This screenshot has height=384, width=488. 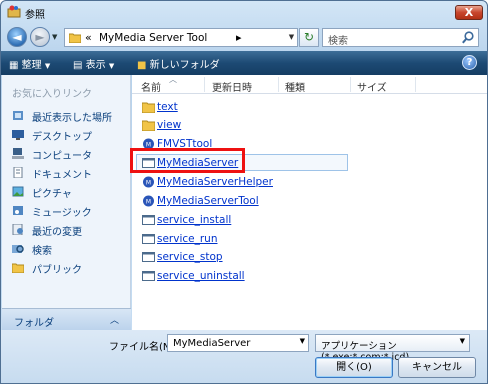 I want to click on nav-item-label: ドキュメント, so click(x=62, y=175).